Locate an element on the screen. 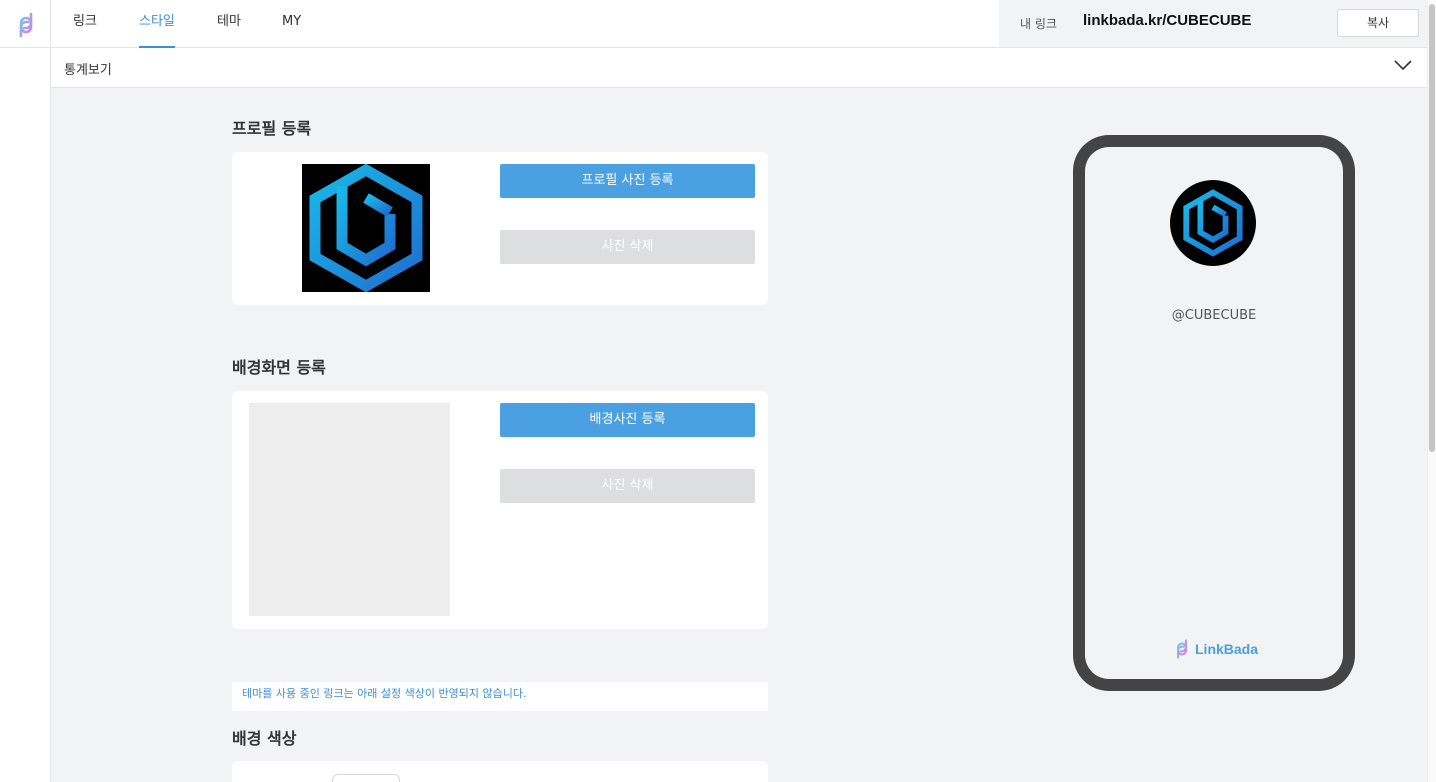  background-image-placeholder is located at coordinates (349, 509).